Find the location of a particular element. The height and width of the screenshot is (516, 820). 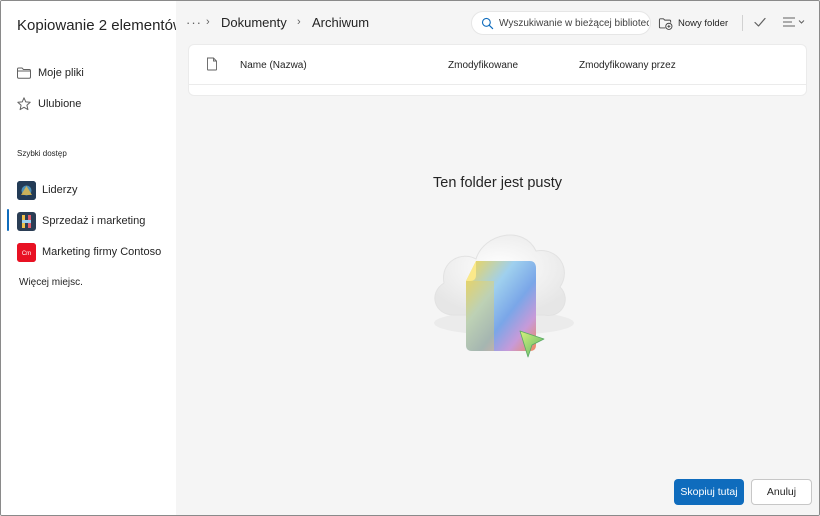

new-folder-button: Nowy folder is located at coordinates (693, 23).